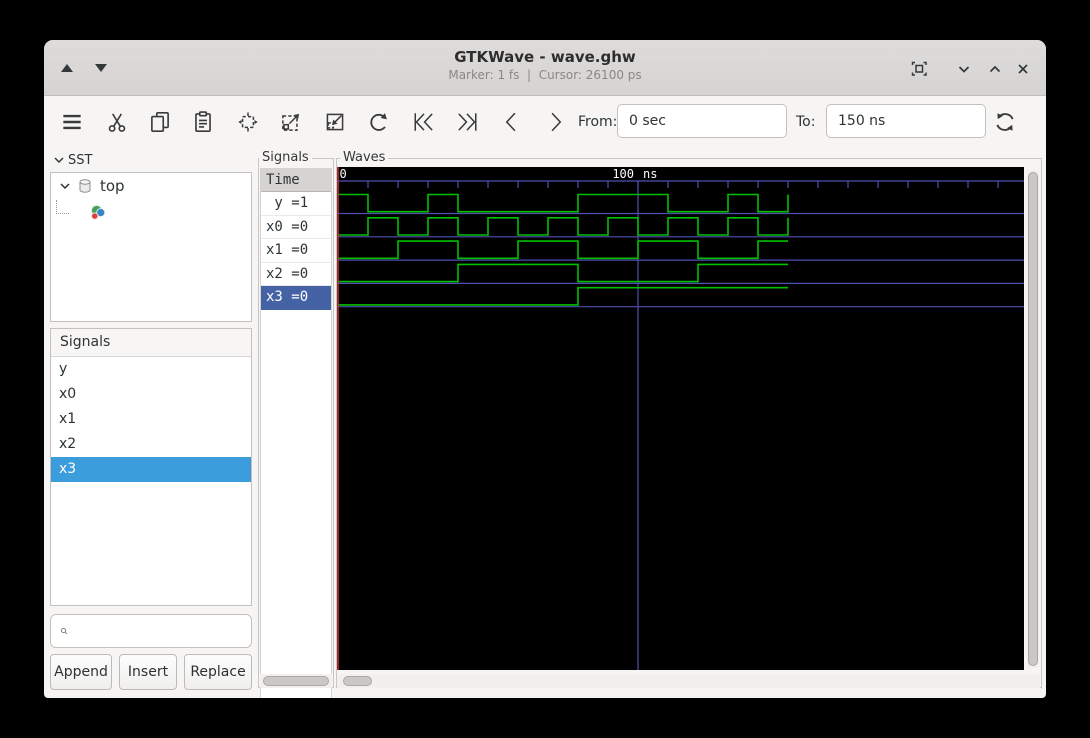  Describe the element at coordinates (181, 212) in the screenshot. I see `tree-item-label: quine20240111testbench` at that location.